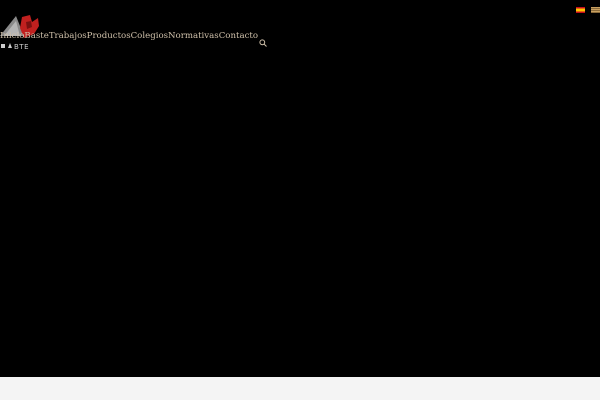 Image resolution: width=600 pixels, height=400 pixels. What do you see at coordinates (238, 36) in the screenshot?
I see `nav-item-contacto: Contacto` at bounding box center [238, 36].